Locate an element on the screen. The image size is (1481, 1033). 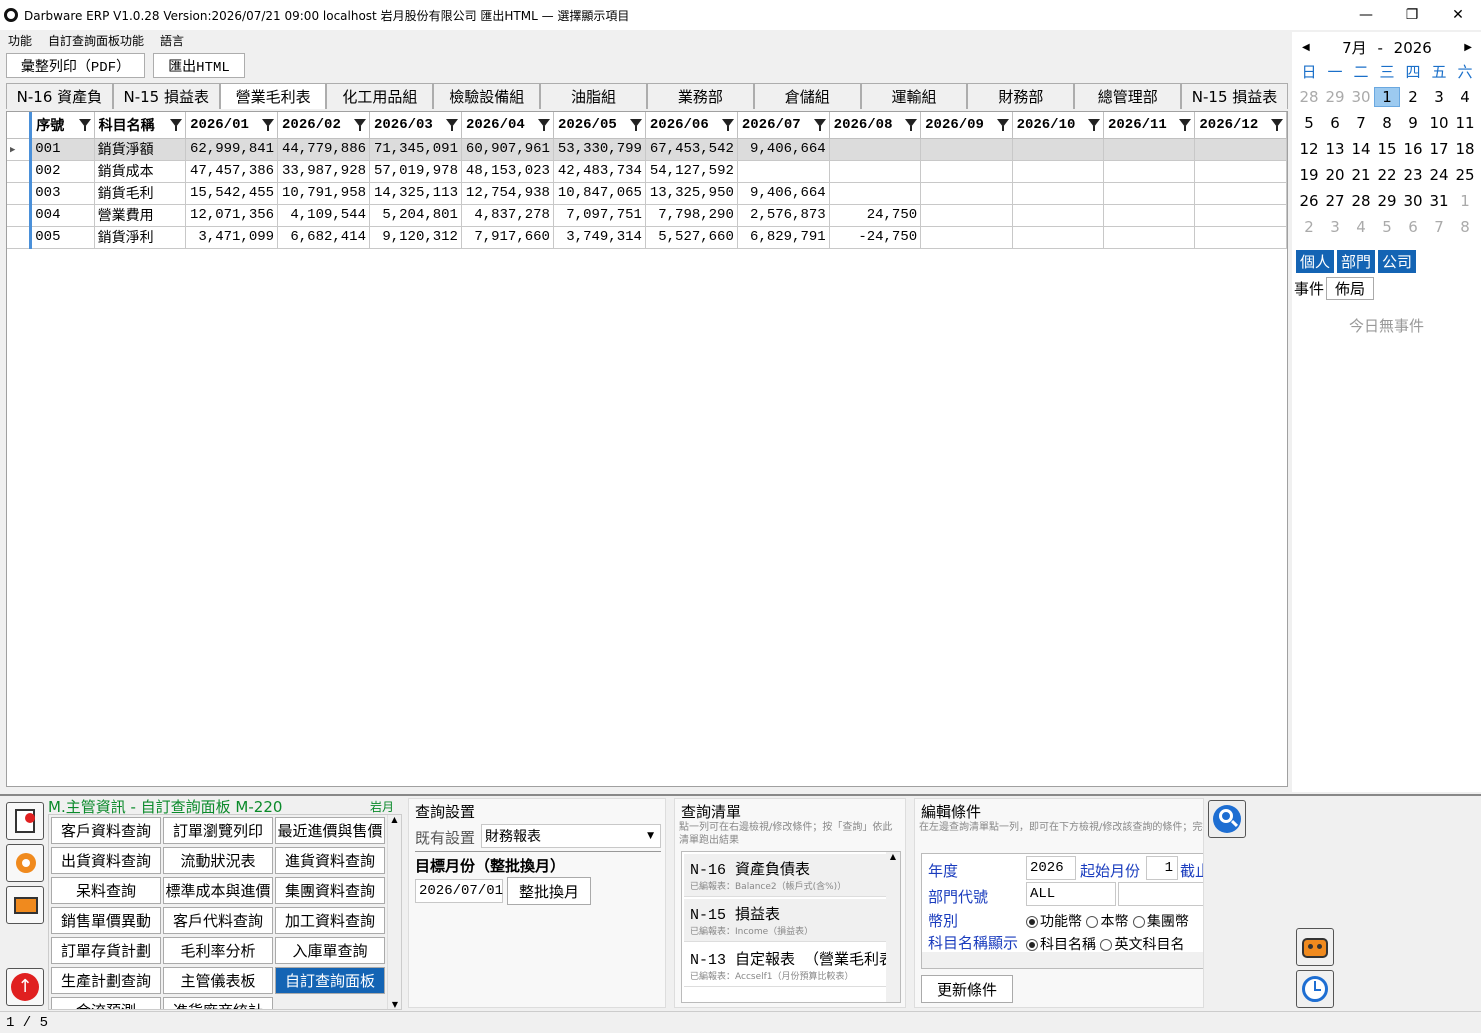
calendar-day: 8 is located at coordinates (1387, 123).